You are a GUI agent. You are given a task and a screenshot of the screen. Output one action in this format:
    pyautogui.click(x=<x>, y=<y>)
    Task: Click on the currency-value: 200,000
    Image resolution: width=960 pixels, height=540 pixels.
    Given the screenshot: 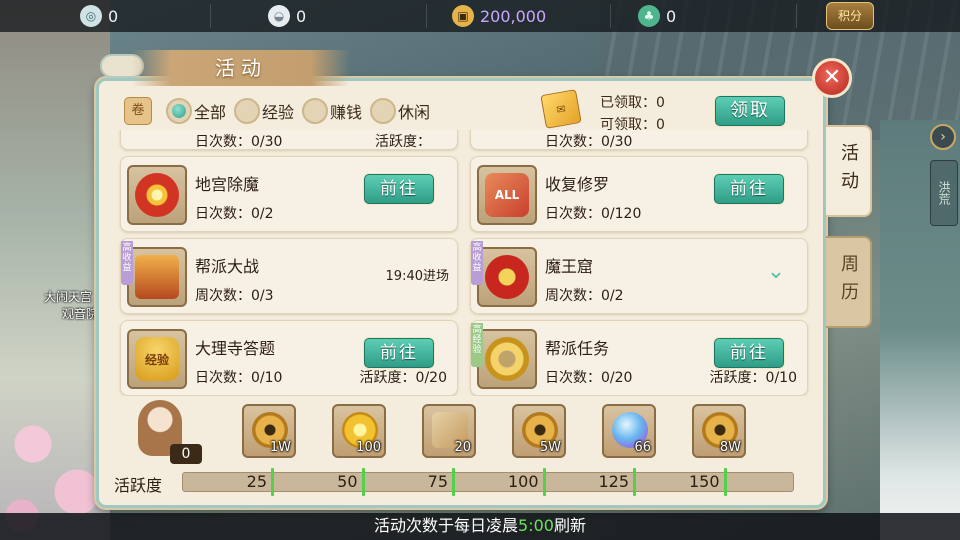 What is the action you would take?
    pyautogui.click(x=513, y=16)
    